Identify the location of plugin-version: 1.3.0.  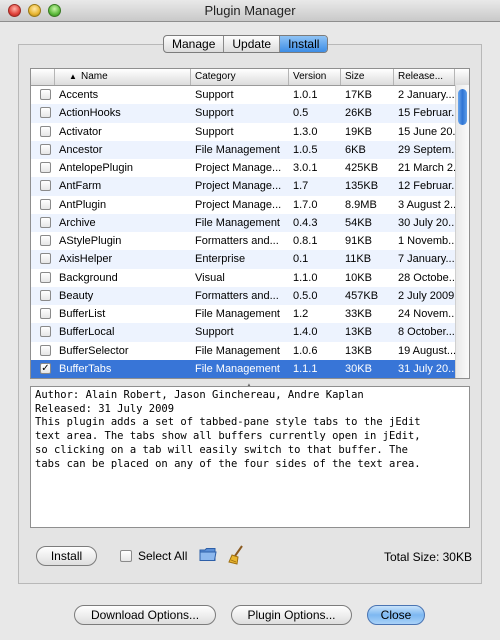
(305, 131).